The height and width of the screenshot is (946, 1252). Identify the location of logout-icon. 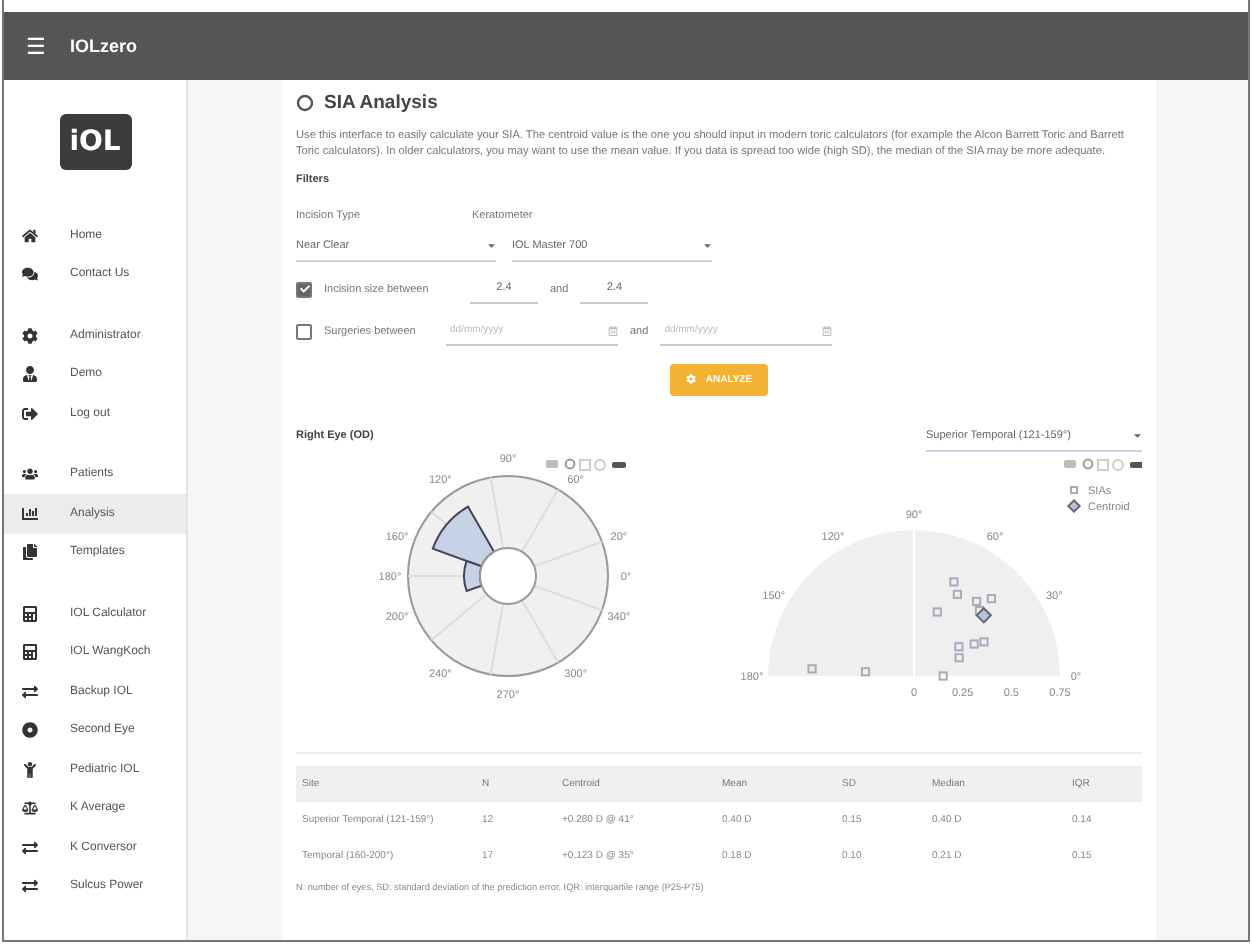
(32, 413).